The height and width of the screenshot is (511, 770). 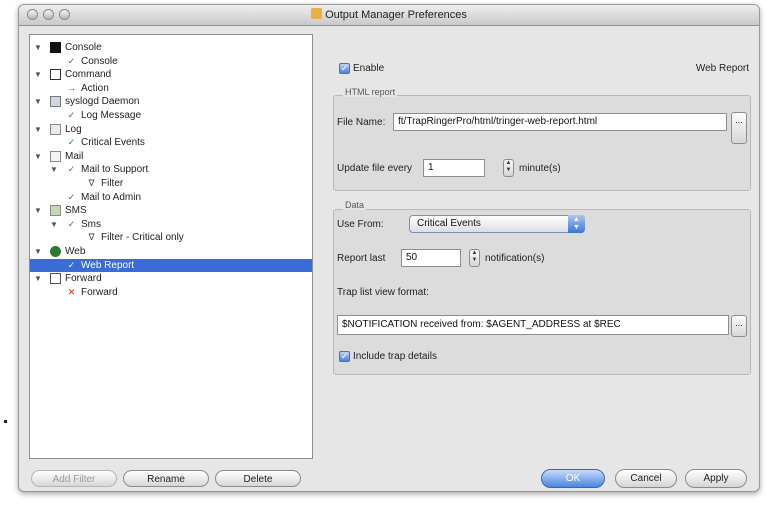 What do you see at coordinates (383, 292) in the screenshot?
I see `format-label: Trap list view format:` at bounding box center [383, 292].